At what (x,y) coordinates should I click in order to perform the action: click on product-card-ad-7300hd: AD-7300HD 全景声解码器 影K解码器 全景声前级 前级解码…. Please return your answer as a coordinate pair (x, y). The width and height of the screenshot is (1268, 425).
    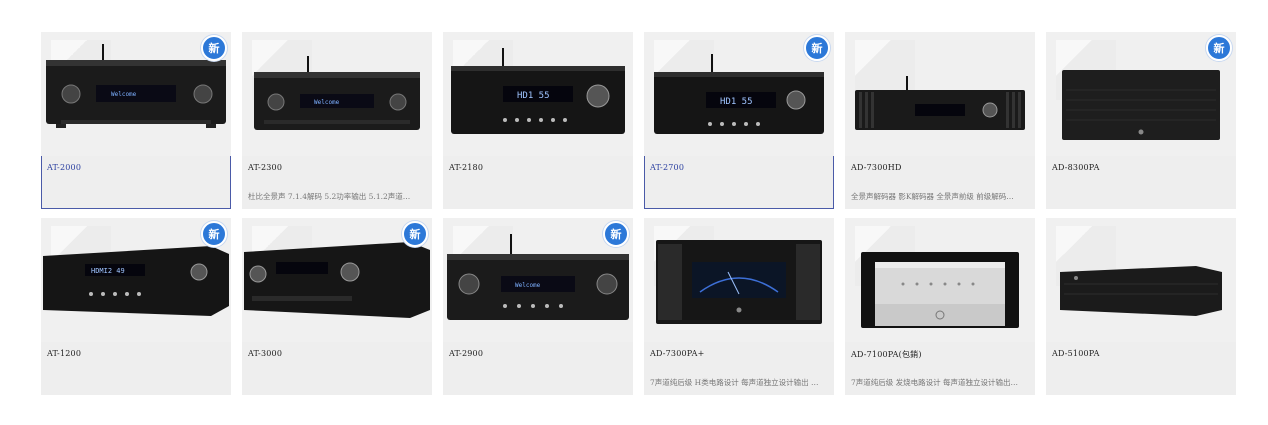
    Looking at the image, I should click on (940, 120).